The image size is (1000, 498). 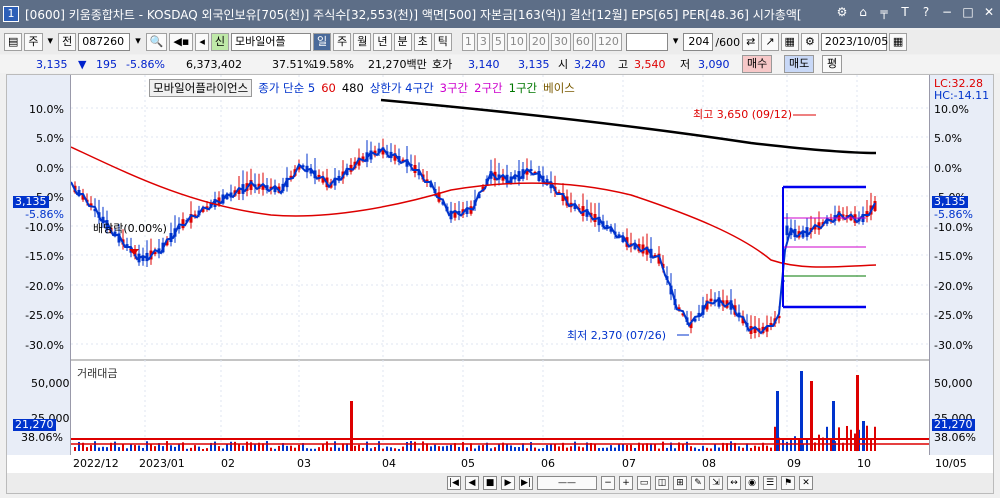 What do you see at coordinates (362, 42) in the screenshot?
I see `tab-monthly: 월` at bounding box center [362, 42].